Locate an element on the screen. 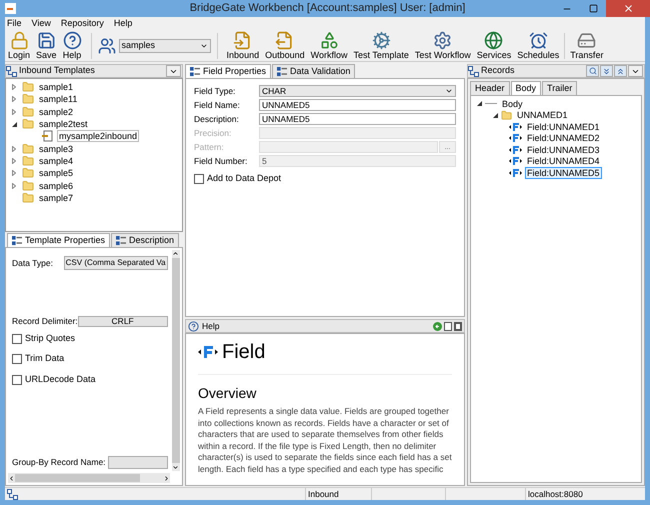  tree-item: sample2test is located at coordinates (63, 124).